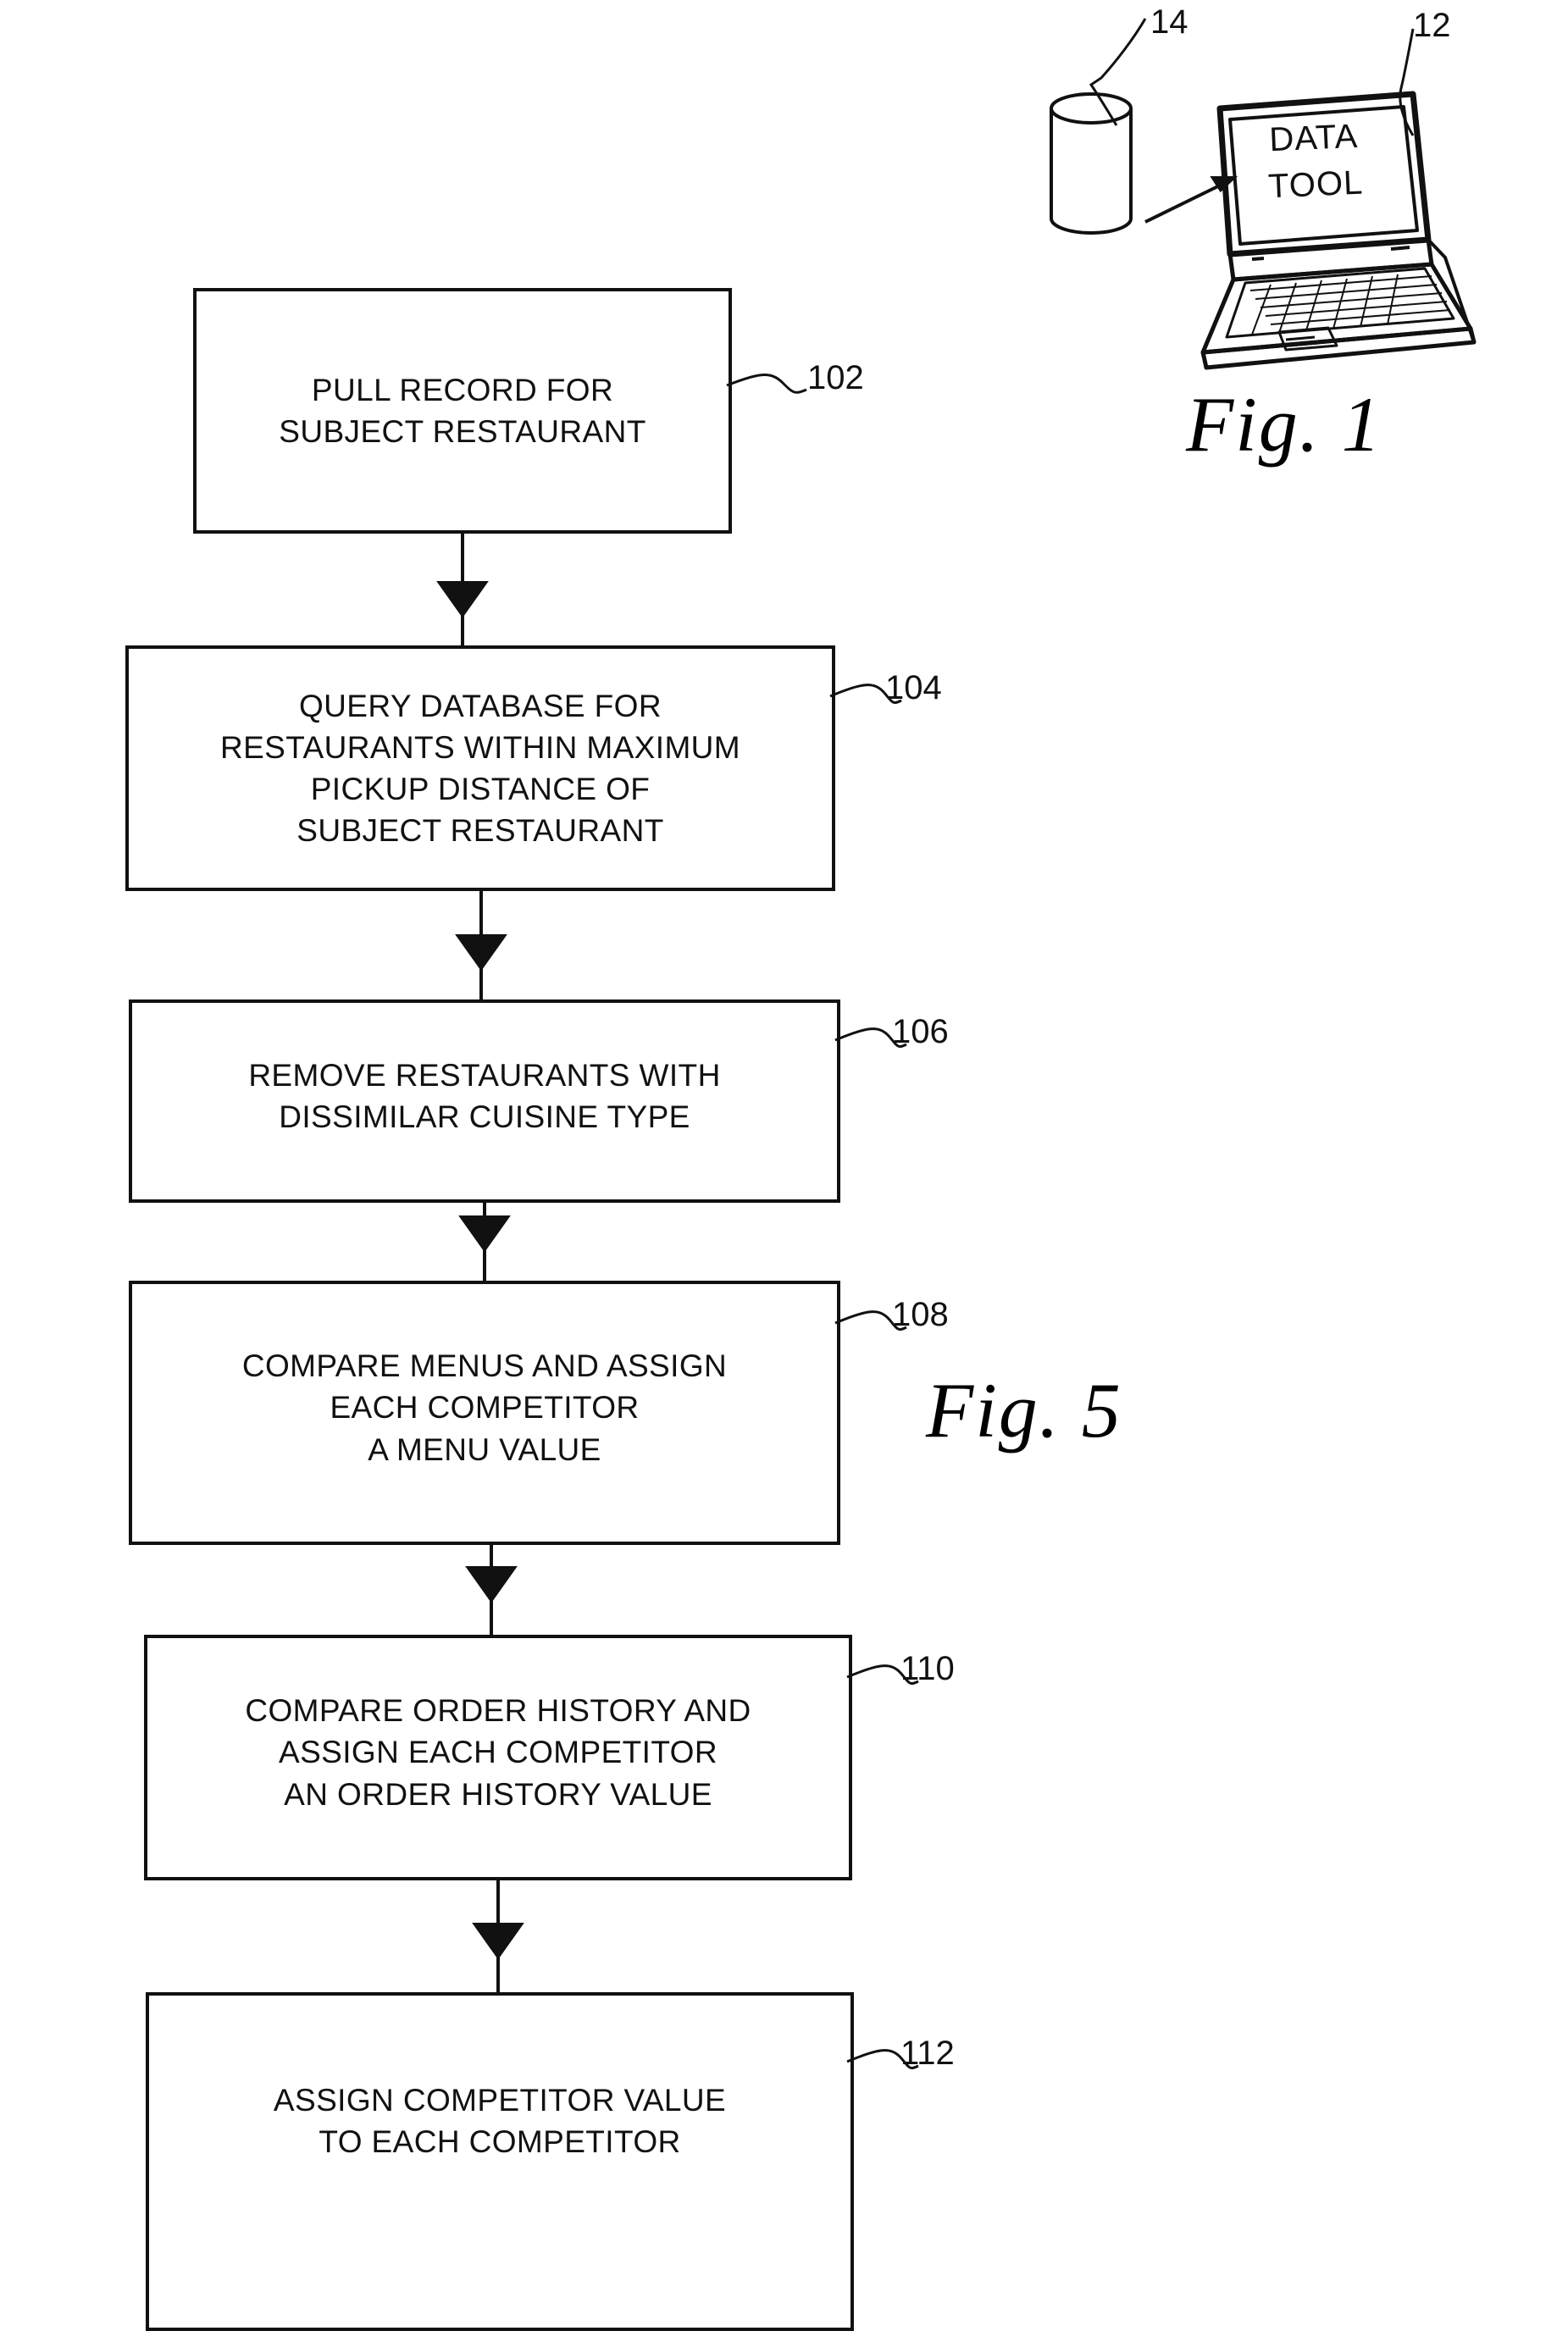 The width and height of the screenshot is (1568, 2331). Describe the element at coordinates (927, 1668) in the screenshot. I see `reference-numeral-110: 110` at that location.